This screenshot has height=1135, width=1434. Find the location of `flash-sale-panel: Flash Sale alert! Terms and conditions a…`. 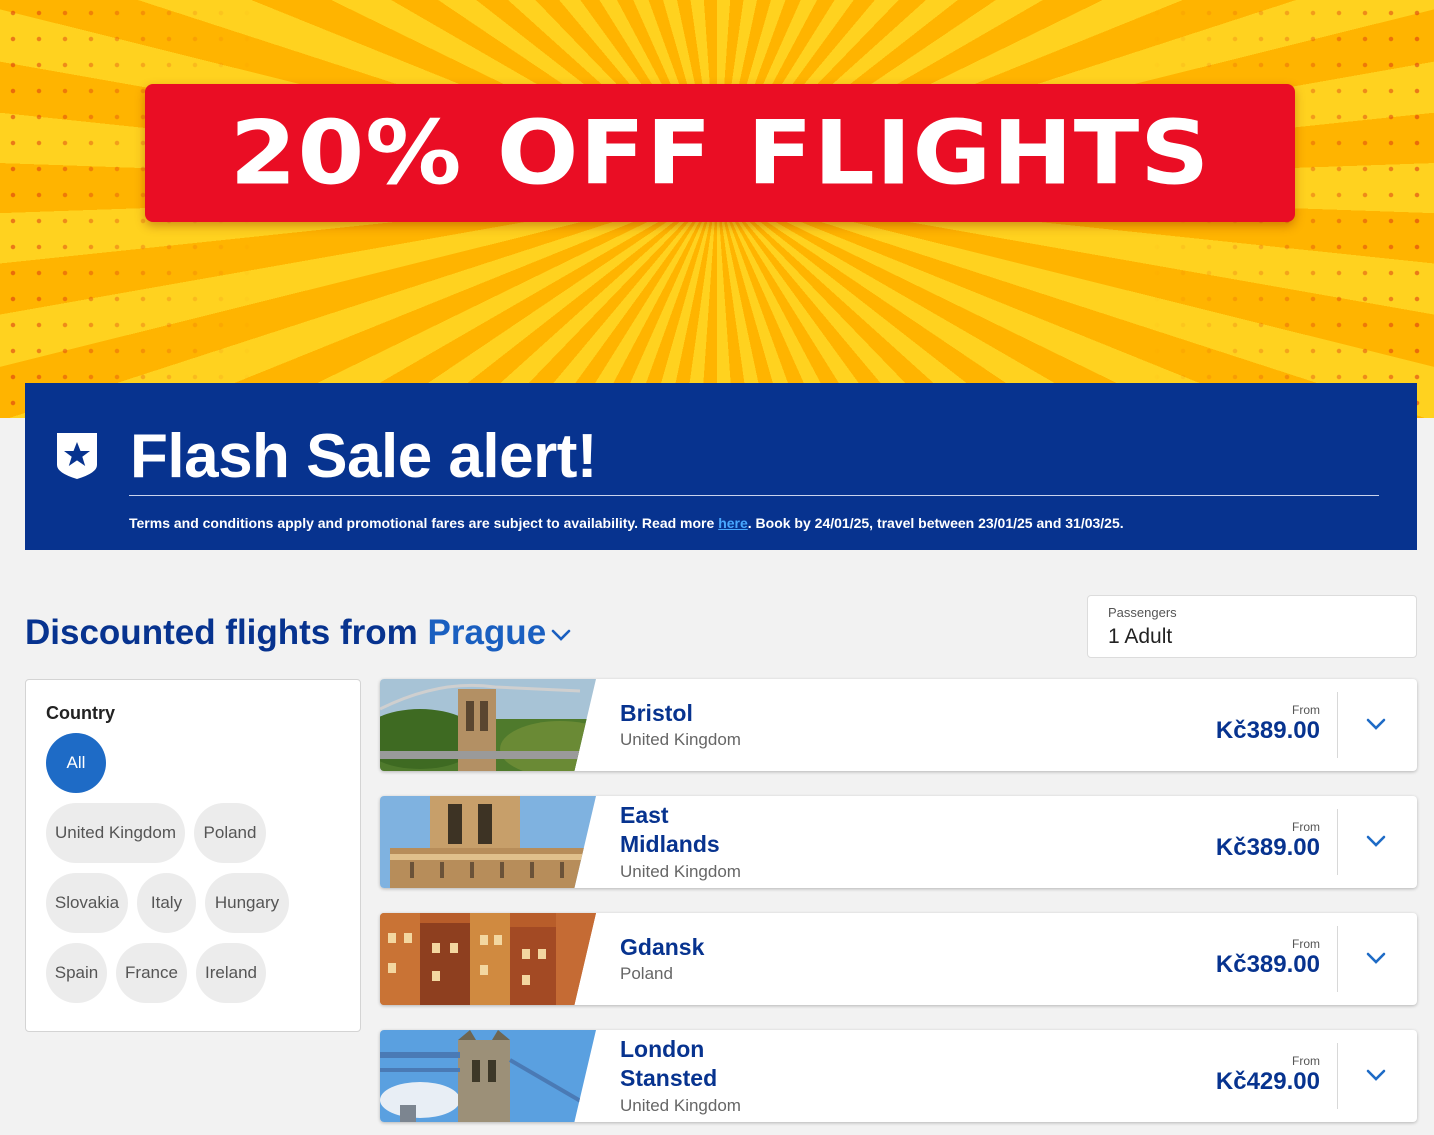

flash-sale-panel: Flash Sale alert! Terms and conditions a… is located at coordinates (721, 466).